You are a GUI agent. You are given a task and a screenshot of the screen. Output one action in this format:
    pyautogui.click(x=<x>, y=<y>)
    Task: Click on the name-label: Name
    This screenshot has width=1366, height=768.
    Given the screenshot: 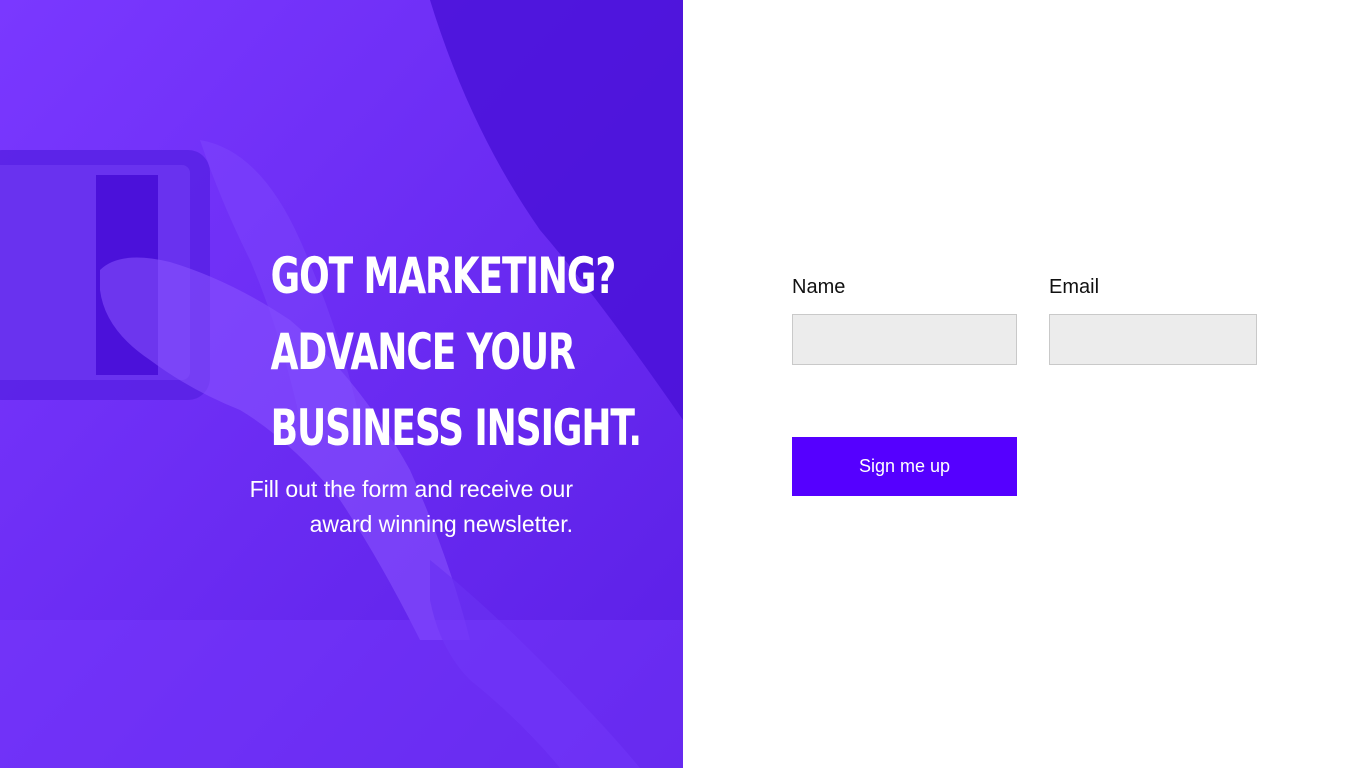 What is the action you would take?
    pyautogui.click(x=819, y=287)
    